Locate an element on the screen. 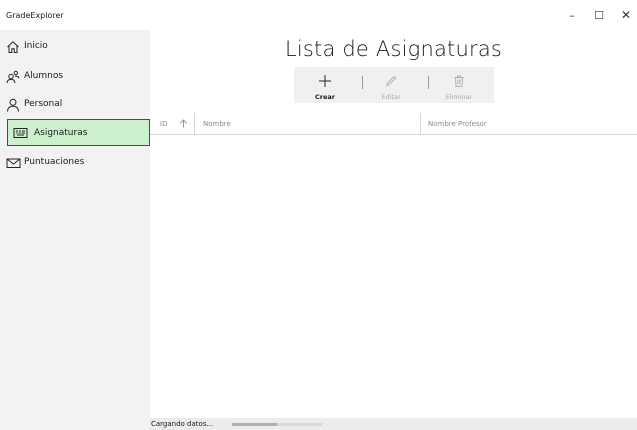  sidebar-item-label: Alumnos is located at coordinates (44, 76).